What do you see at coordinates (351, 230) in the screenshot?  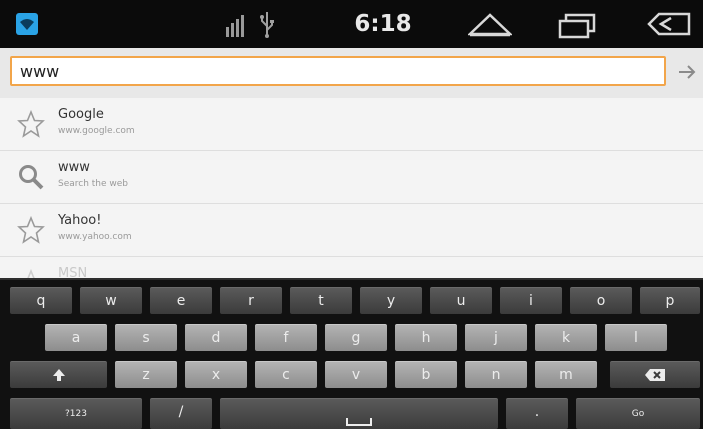 I see `suggestion-item: Yahoo! www.yahoo.com` at bounding box center [351, 230].